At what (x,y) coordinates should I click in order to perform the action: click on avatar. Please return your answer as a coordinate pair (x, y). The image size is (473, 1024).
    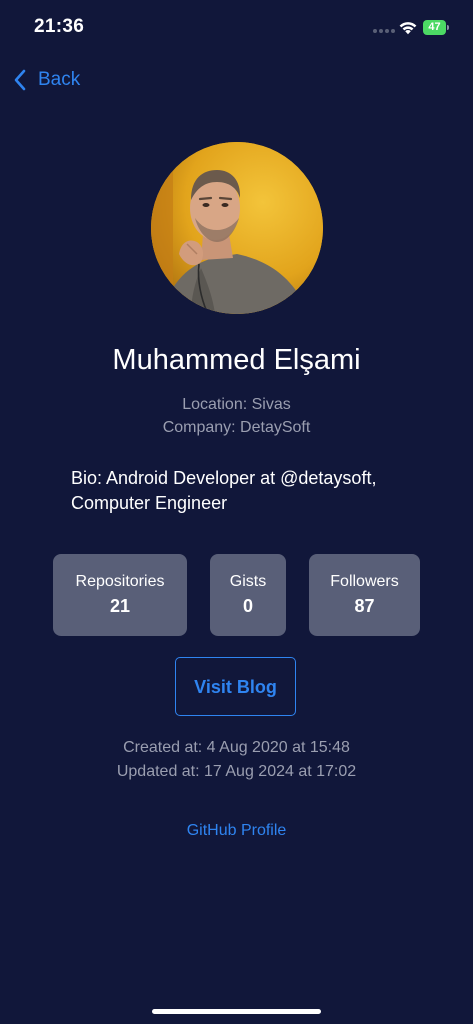
    Looking at the image, I should click on (237, 228).